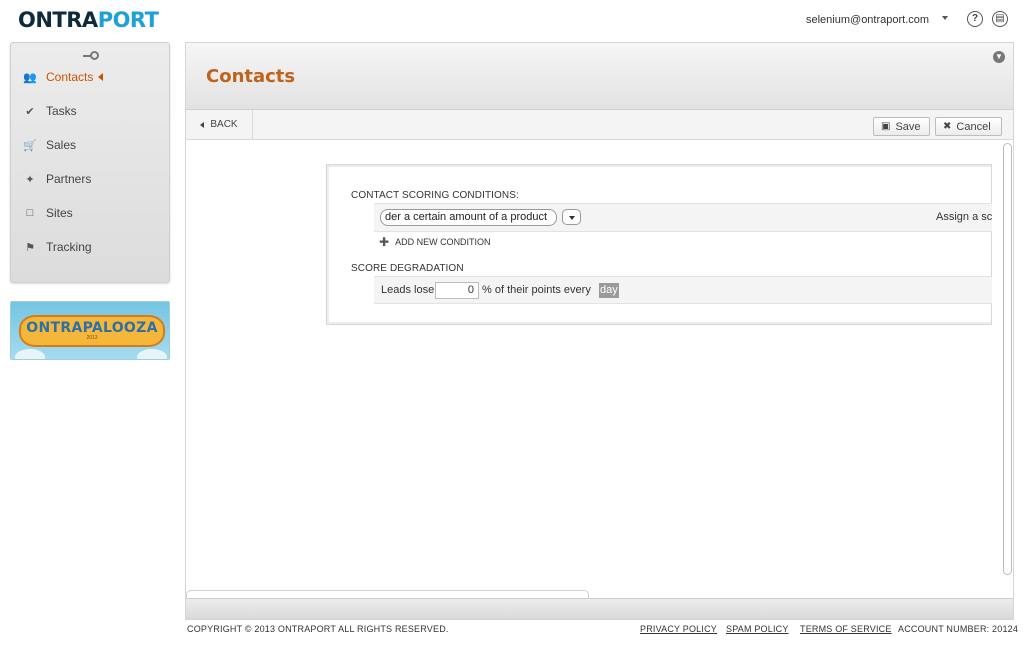 The width and height of the screenshot is (1024, 645). Describe the element at coordinates (384, 242) in the screenshot. I see `plus-icon: ✚` at that location.